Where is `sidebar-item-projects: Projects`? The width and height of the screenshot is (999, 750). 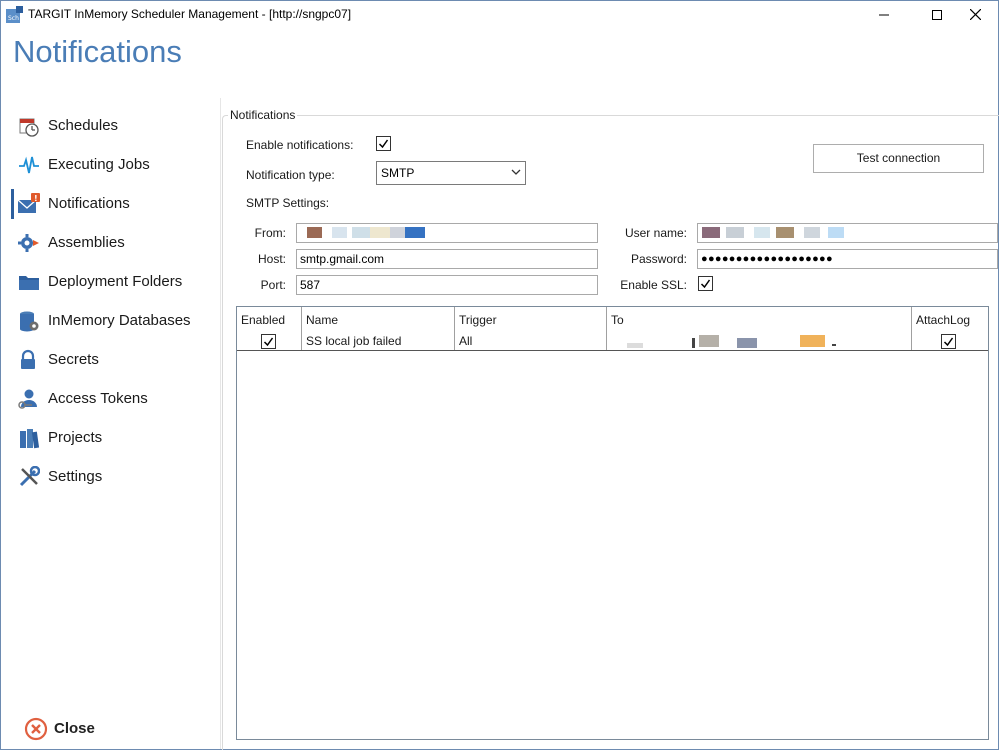 sidebar-item-projects: Projects is located at coordinates (111, 438).